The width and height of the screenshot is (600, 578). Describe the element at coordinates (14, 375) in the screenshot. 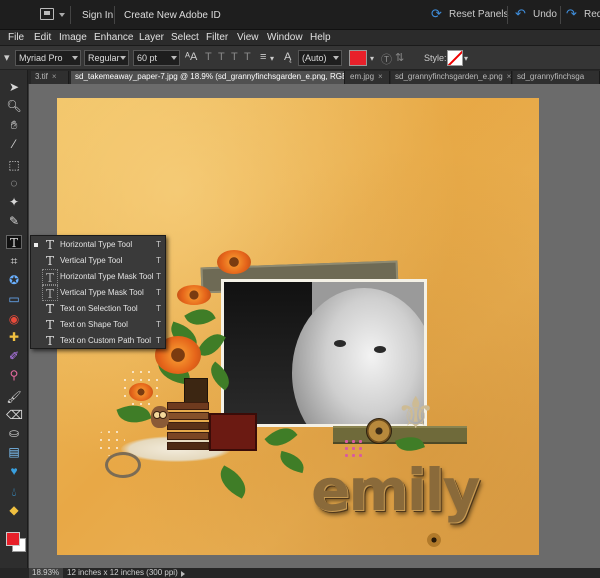

I see `clone-stamp-tool-icon: ⚲` at that location.